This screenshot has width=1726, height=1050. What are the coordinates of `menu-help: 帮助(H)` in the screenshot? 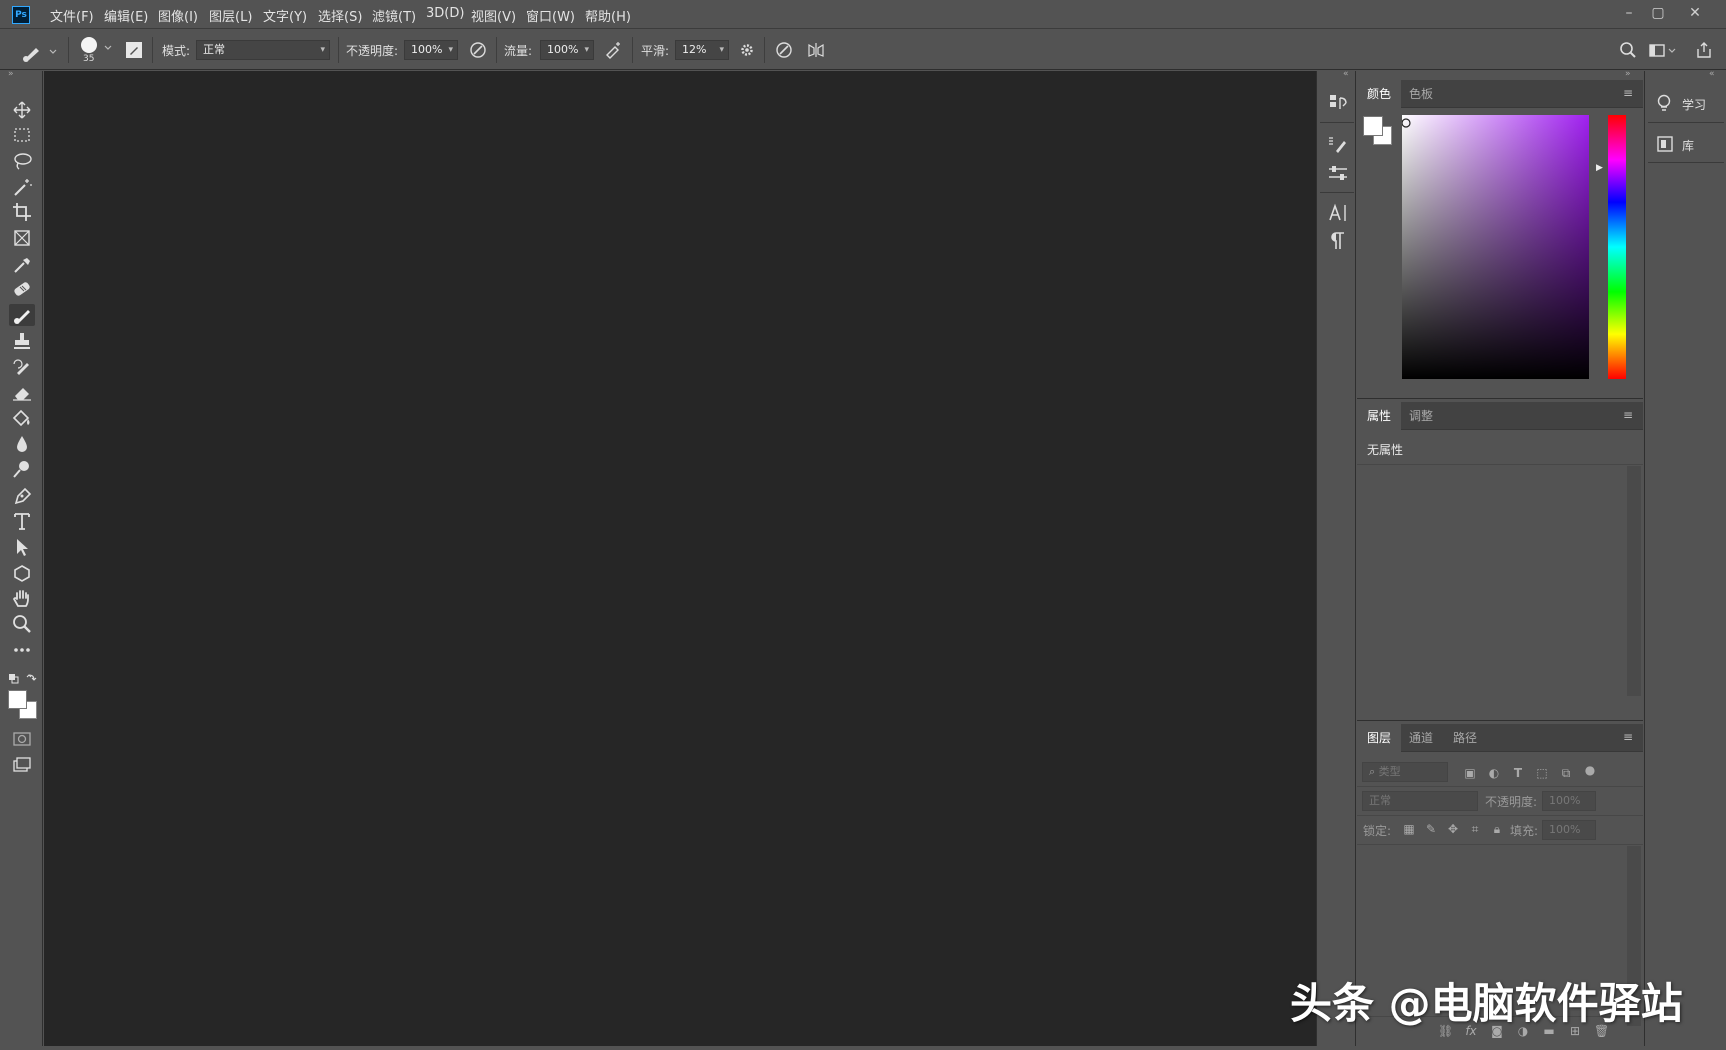 It's located at (608, 15).